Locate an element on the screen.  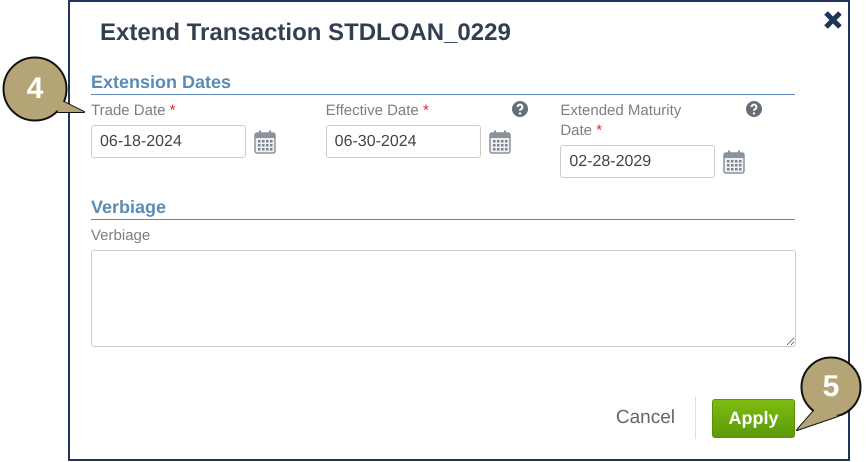
dialog-title: Extend Transaction STDLOAN_0229 is located at coordinates (305, 33).